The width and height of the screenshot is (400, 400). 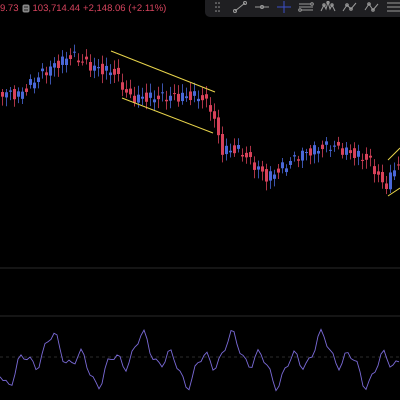 I want to click on zigzag-icon, so click(x=350, y=6).